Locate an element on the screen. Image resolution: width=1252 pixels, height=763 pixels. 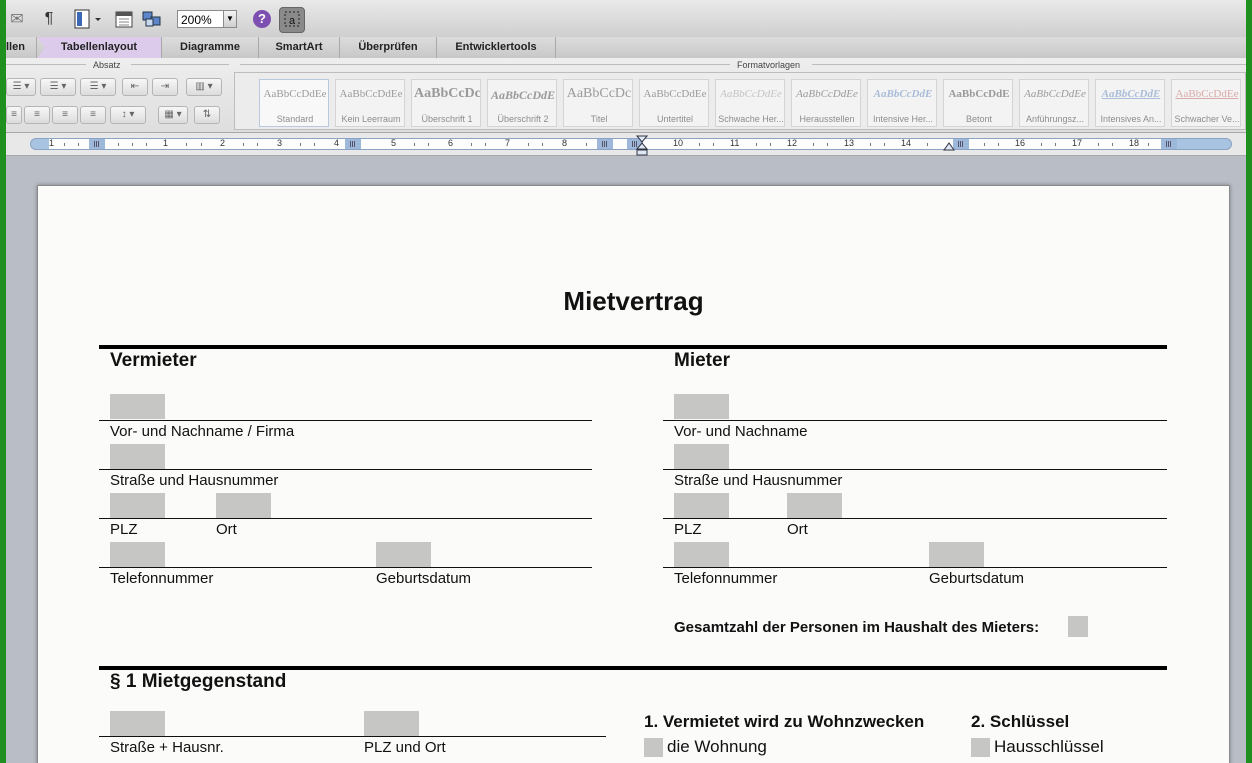
vermieter-plz-field is located at coordinates (137, 505).